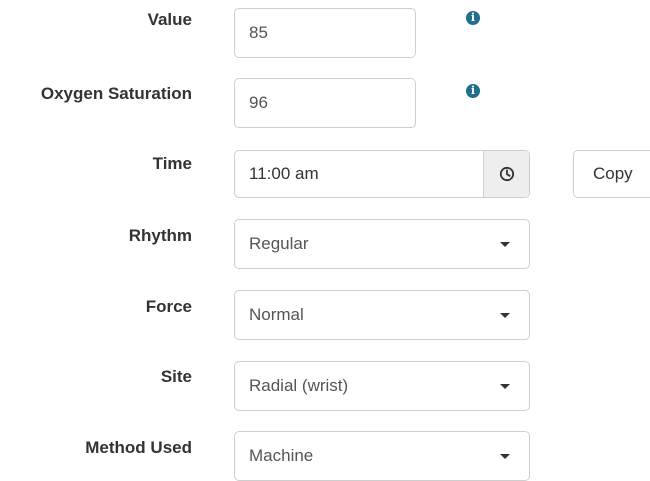  What do you see at coordinates (116, 93) in the screenshot?
I see `oxygen-saturation-label: Oxygen Saturation` at bounding box center [116, 93].